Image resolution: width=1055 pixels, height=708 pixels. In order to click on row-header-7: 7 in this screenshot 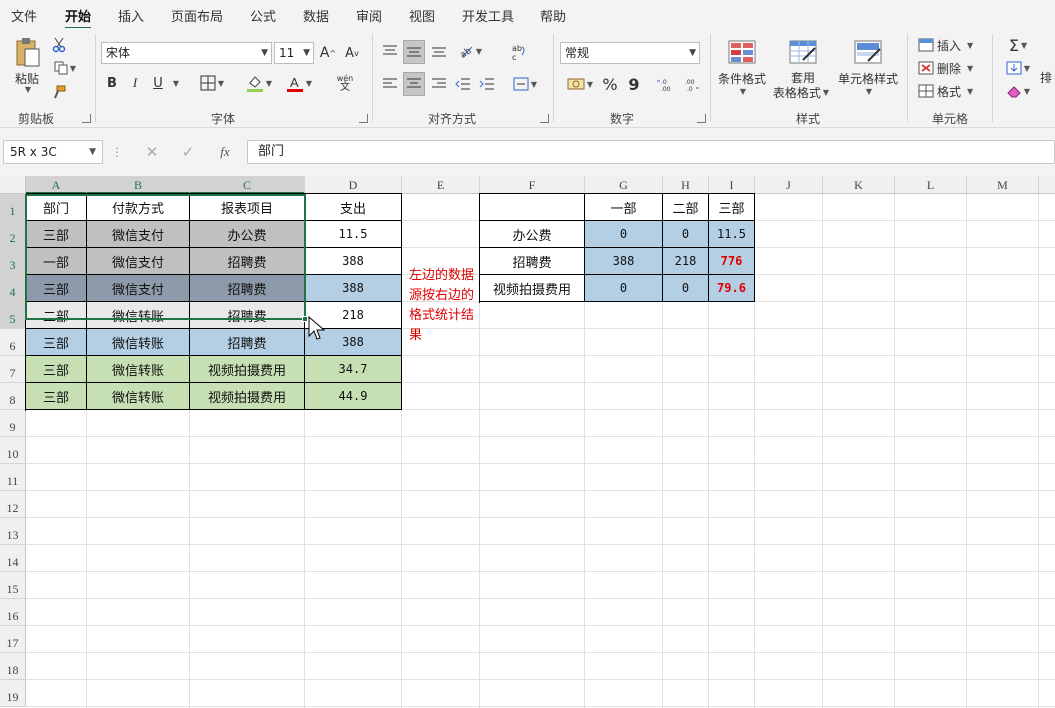, I will do `click(13, 369)`.